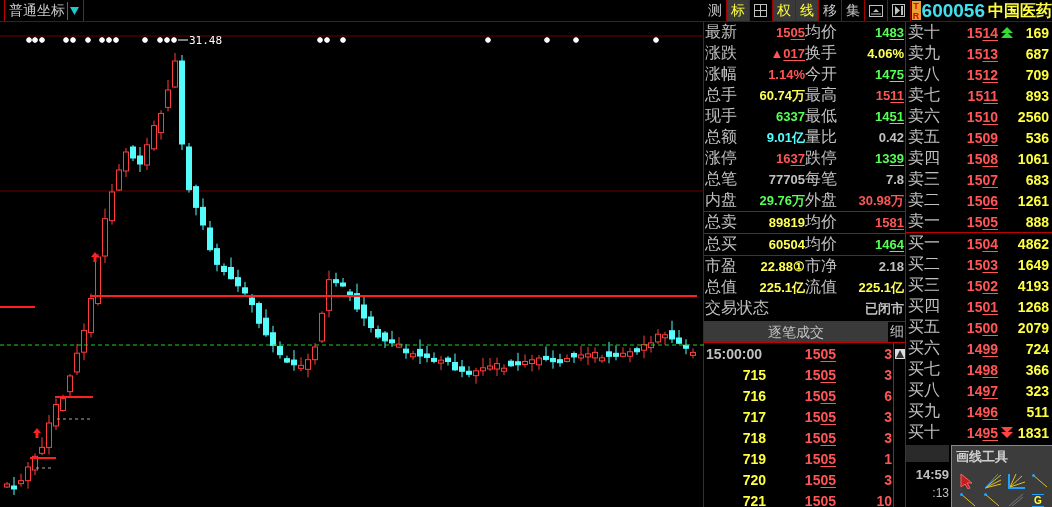 The width and height of the screenshot is (1052, 507). Describe the element at coordinates (1032, 158) in the screenshot. I see `order-volume: 1061` at that location.